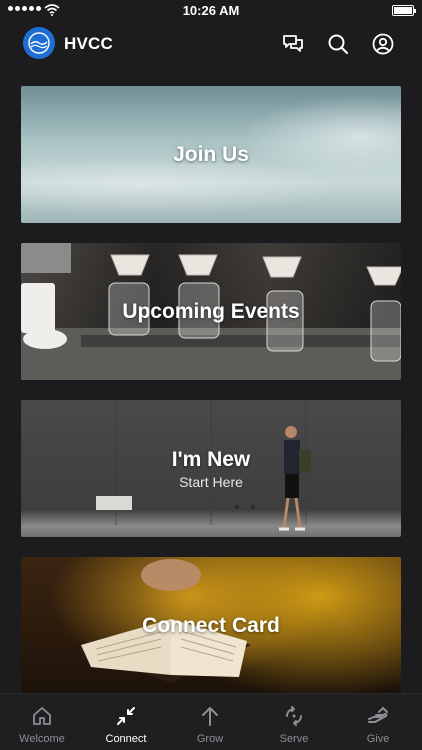 This screenshot has height=750, width=422. I want to click on battery-icon, so click(404, 10).